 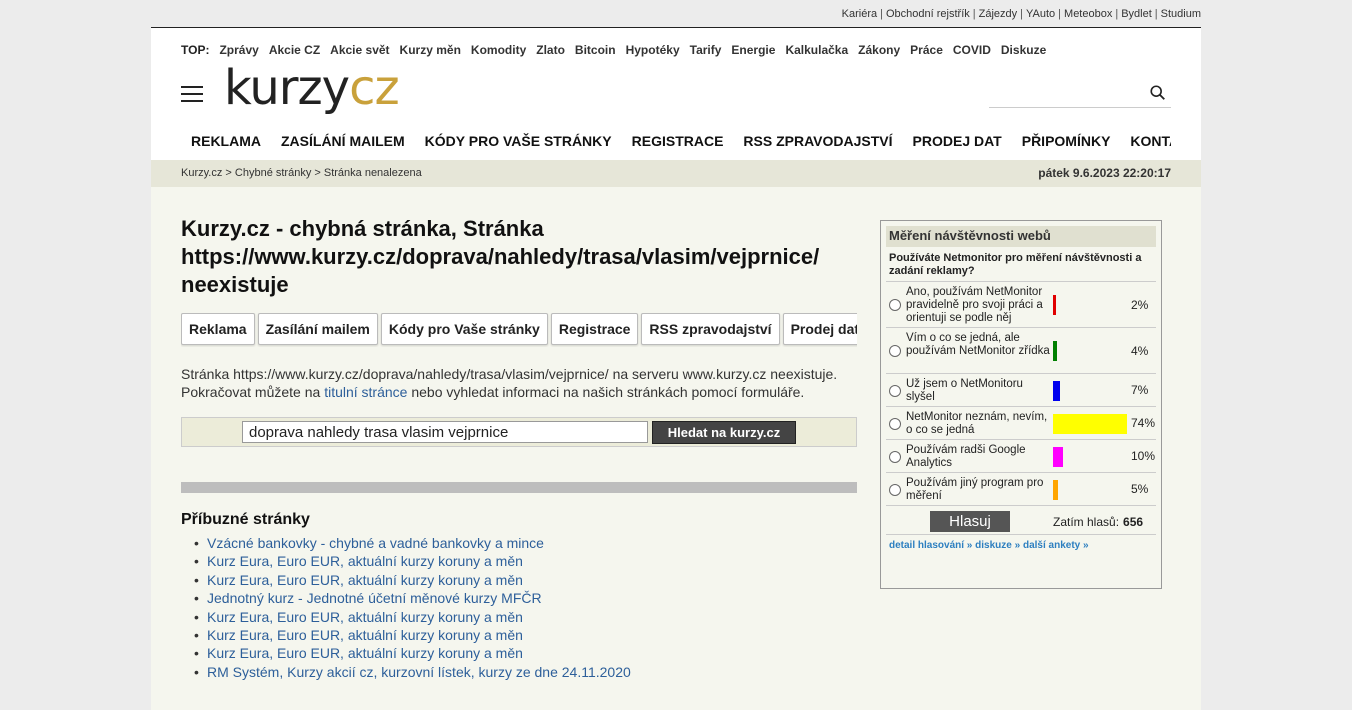 What do you see at coordinates (998, 14) in the screenshot?
I see `toplink-zajezdy: Zájezdy` at bounding box center [998, 14].